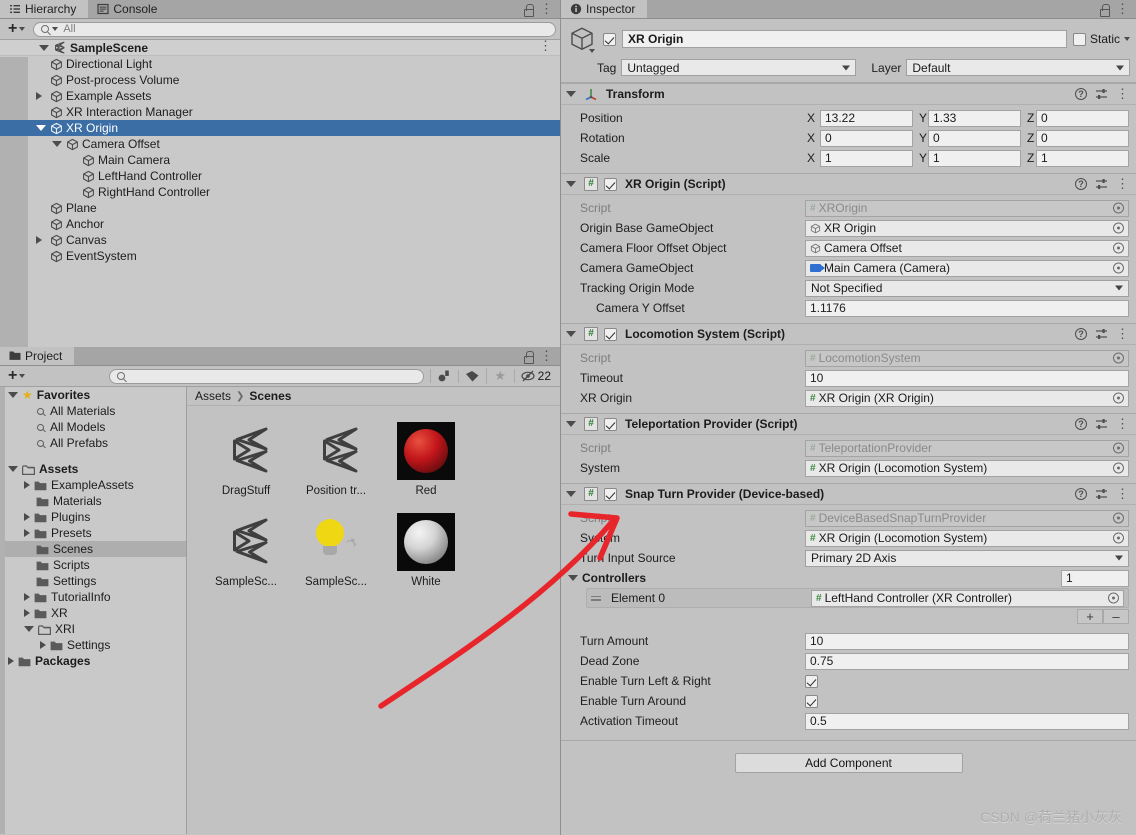 This screenshot has height=835, width=1136. What do you see at coordinates (546, 355) in the screenshot?
I see `project-menu-icon: ⋮` at bounding box center [546, 355].